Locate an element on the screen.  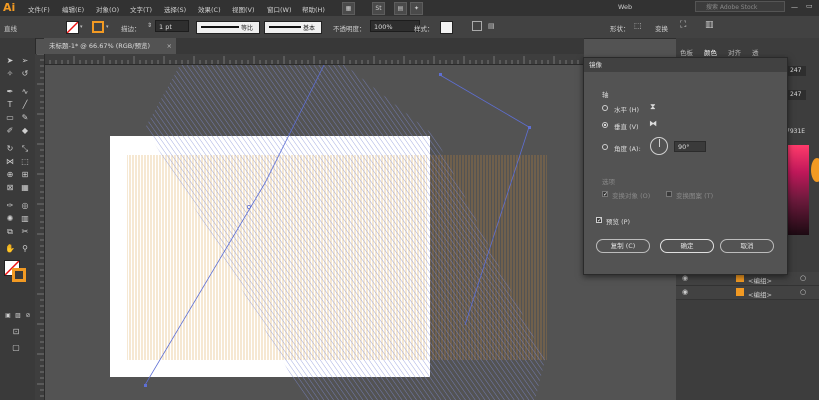
close-tab-icon: × is located at coordinates (169, 46).